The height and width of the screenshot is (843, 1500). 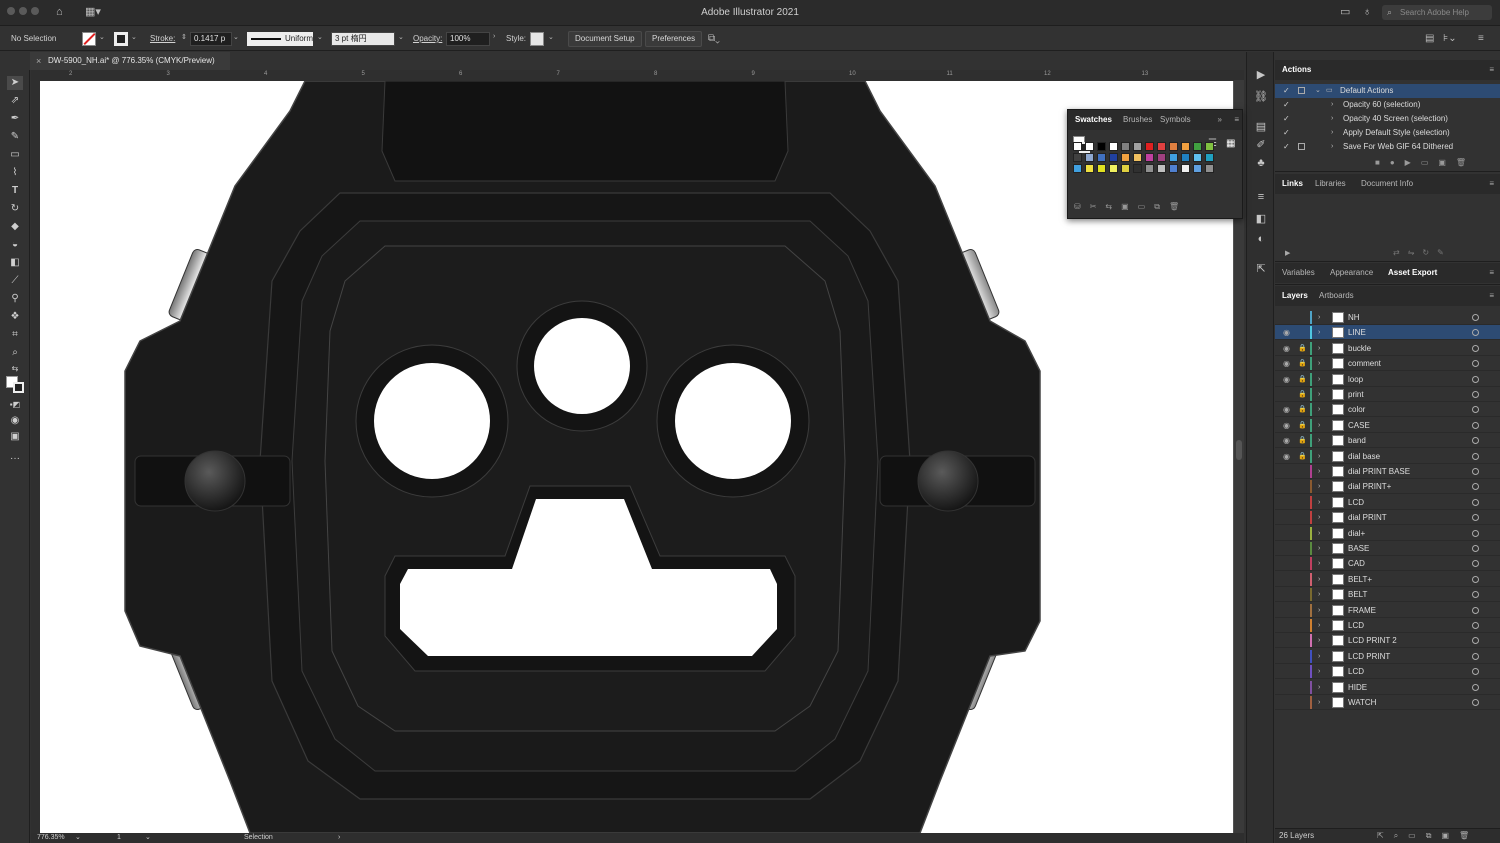 What do you see at coordinates (320, 37) in the screenshot?
I see `profile-dropdown-icon: ⌄` at bounding box center [320, 37].